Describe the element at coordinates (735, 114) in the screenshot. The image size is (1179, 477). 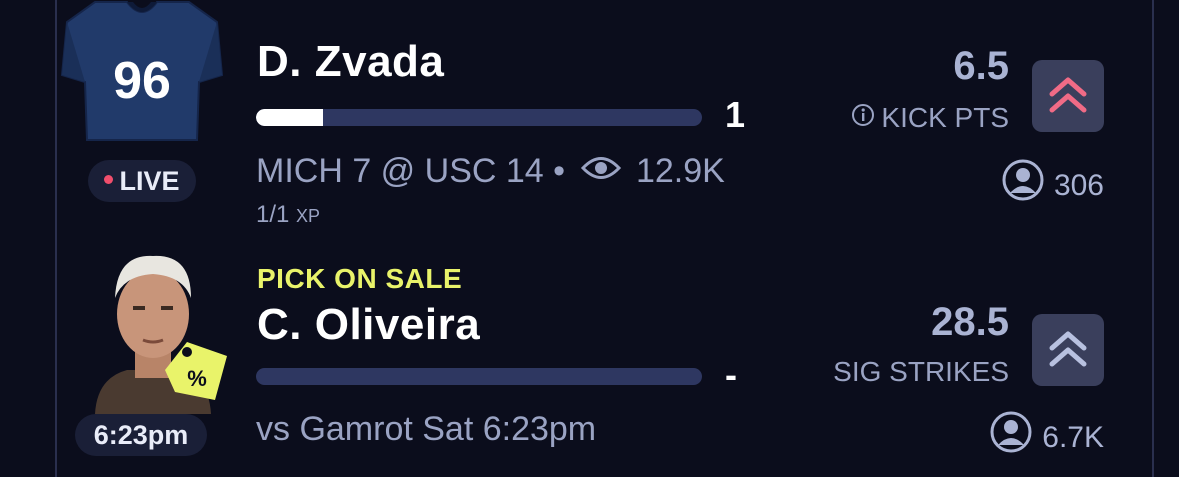
I see `current-stat-value: 1` at that location.